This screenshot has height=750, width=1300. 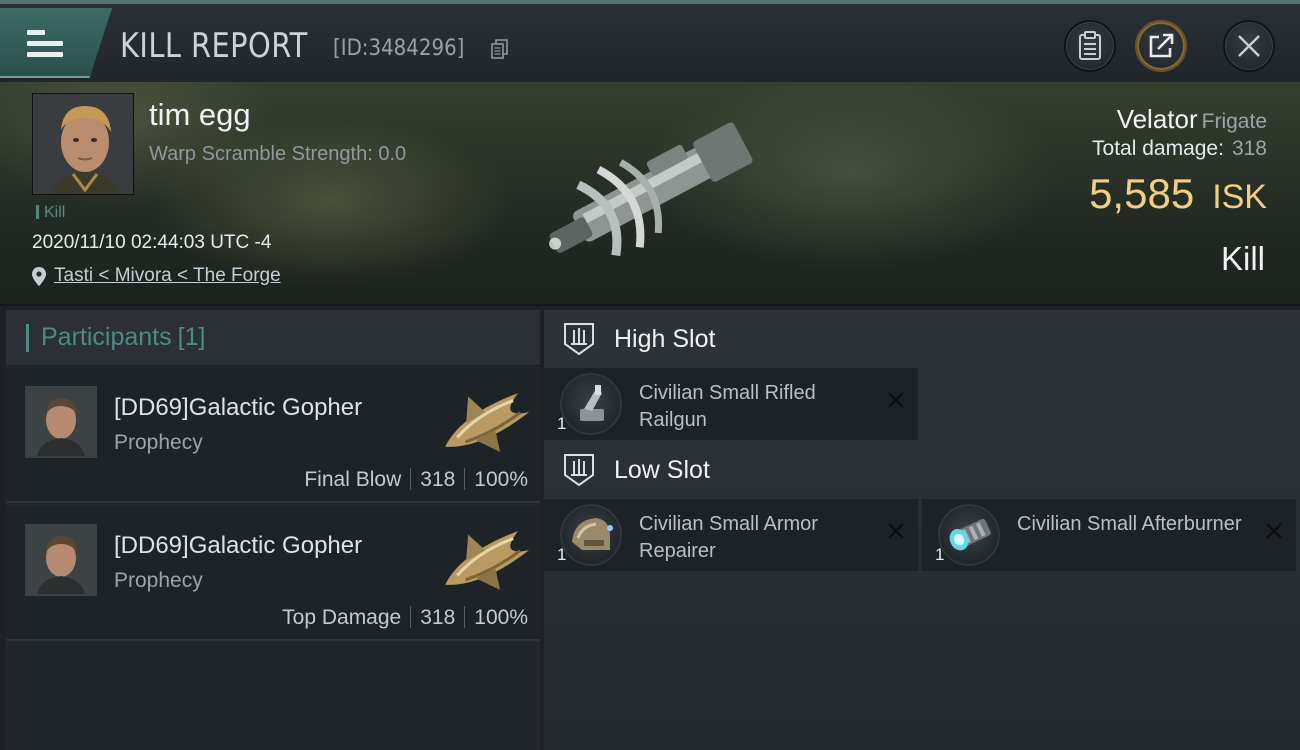 What do you see at coordinates (50, 213) in the screenshot?
I see `kill-tag: Kill` at bounding box center [50, 213].